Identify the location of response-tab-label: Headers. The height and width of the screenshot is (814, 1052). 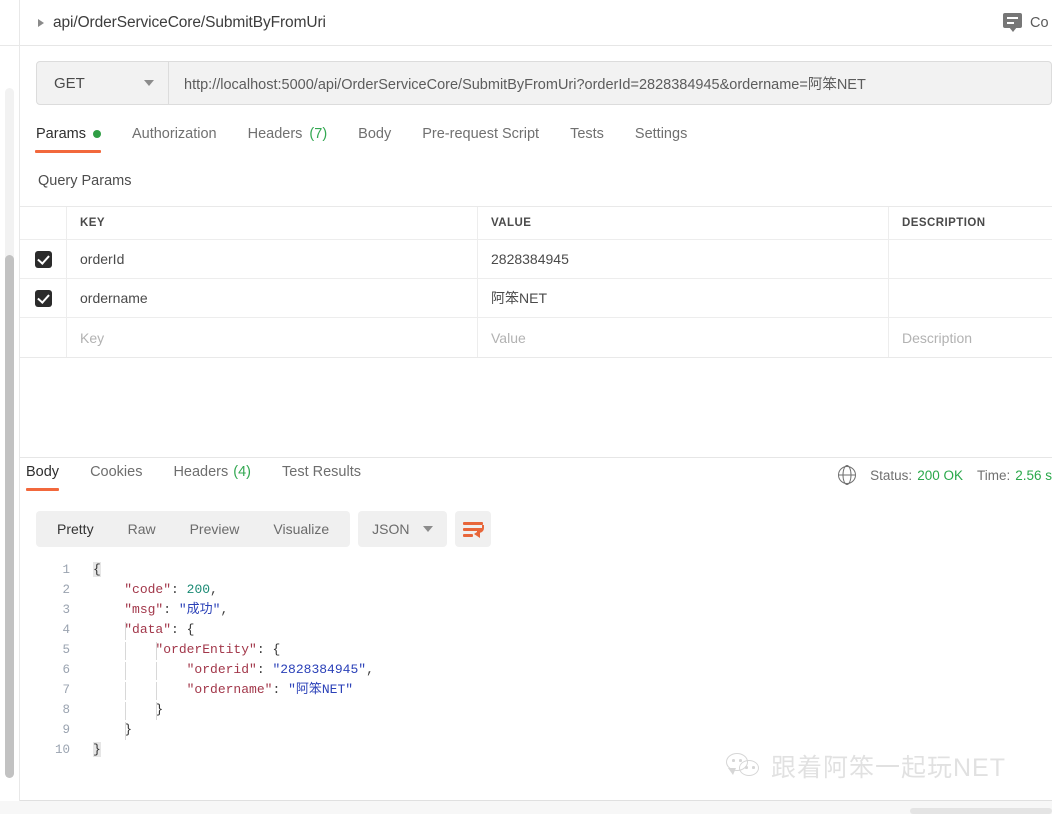
(201, 472).